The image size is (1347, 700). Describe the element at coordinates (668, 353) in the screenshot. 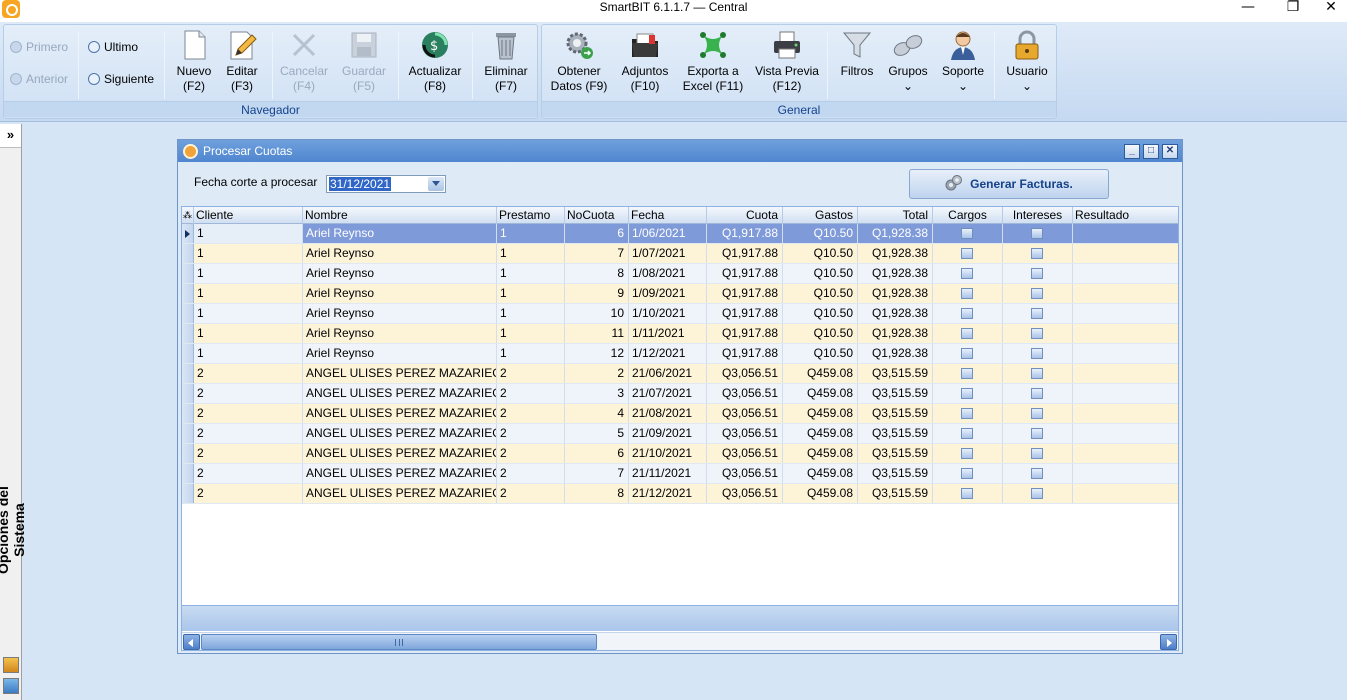

I see `cell-fecha: 1/12/2021` at that location.